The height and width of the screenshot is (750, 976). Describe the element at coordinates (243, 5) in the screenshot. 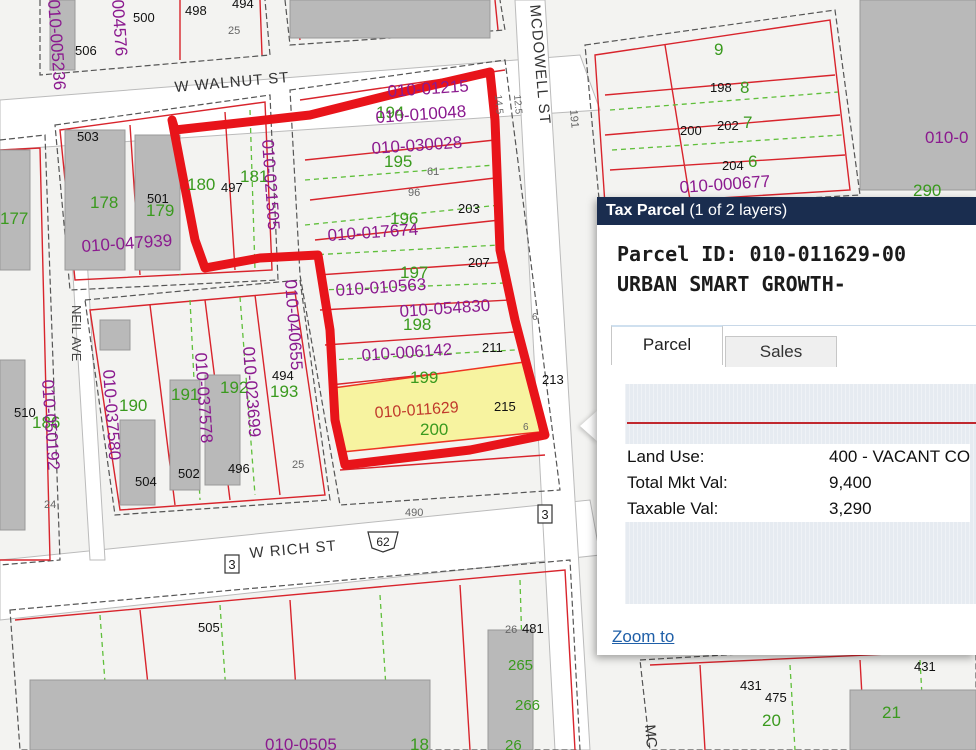

I see `svg-text: 494` at that location.